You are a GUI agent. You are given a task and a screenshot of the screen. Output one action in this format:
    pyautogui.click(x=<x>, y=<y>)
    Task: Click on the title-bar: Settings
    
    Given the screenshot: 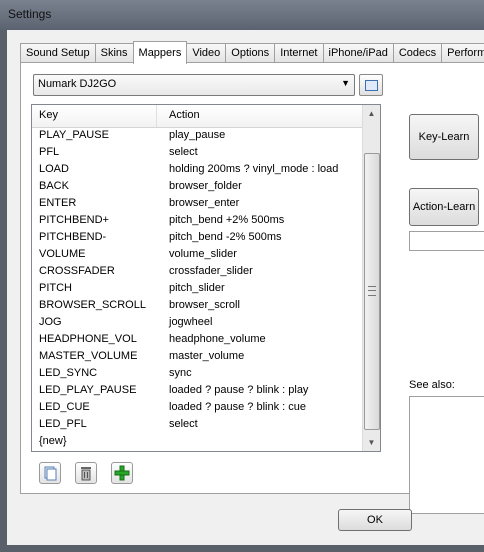 What is the action you would take?
    pyautogui.click(x=242, y=15)
    